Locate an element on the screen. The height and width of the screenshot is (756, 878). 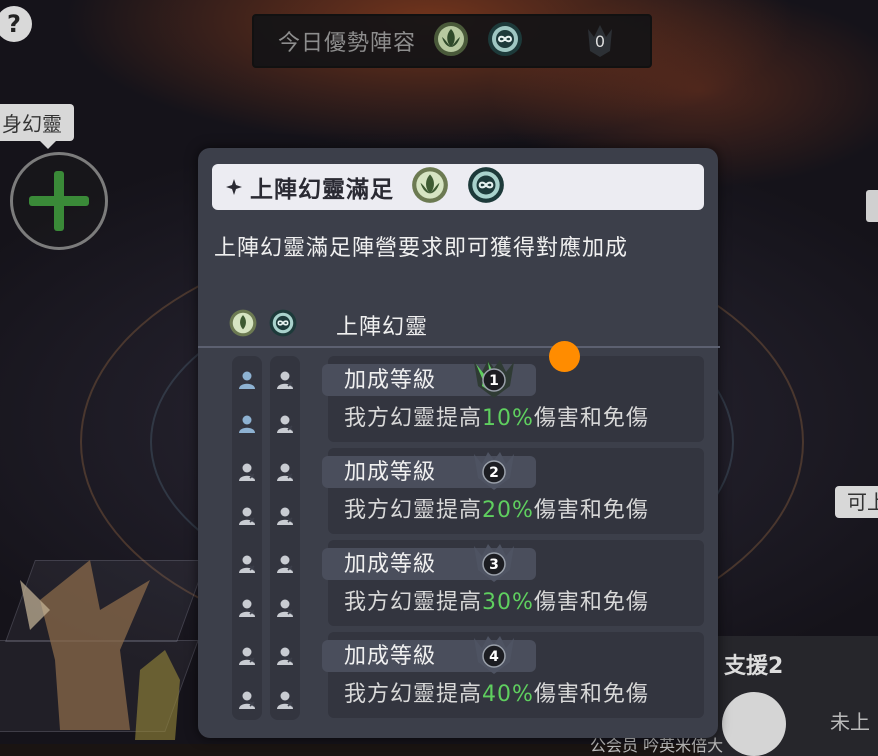
bonus-tier-row: 加成等級 2 我方幻靈提高20%傷害和免傷 is located at coordinates (513, 491).